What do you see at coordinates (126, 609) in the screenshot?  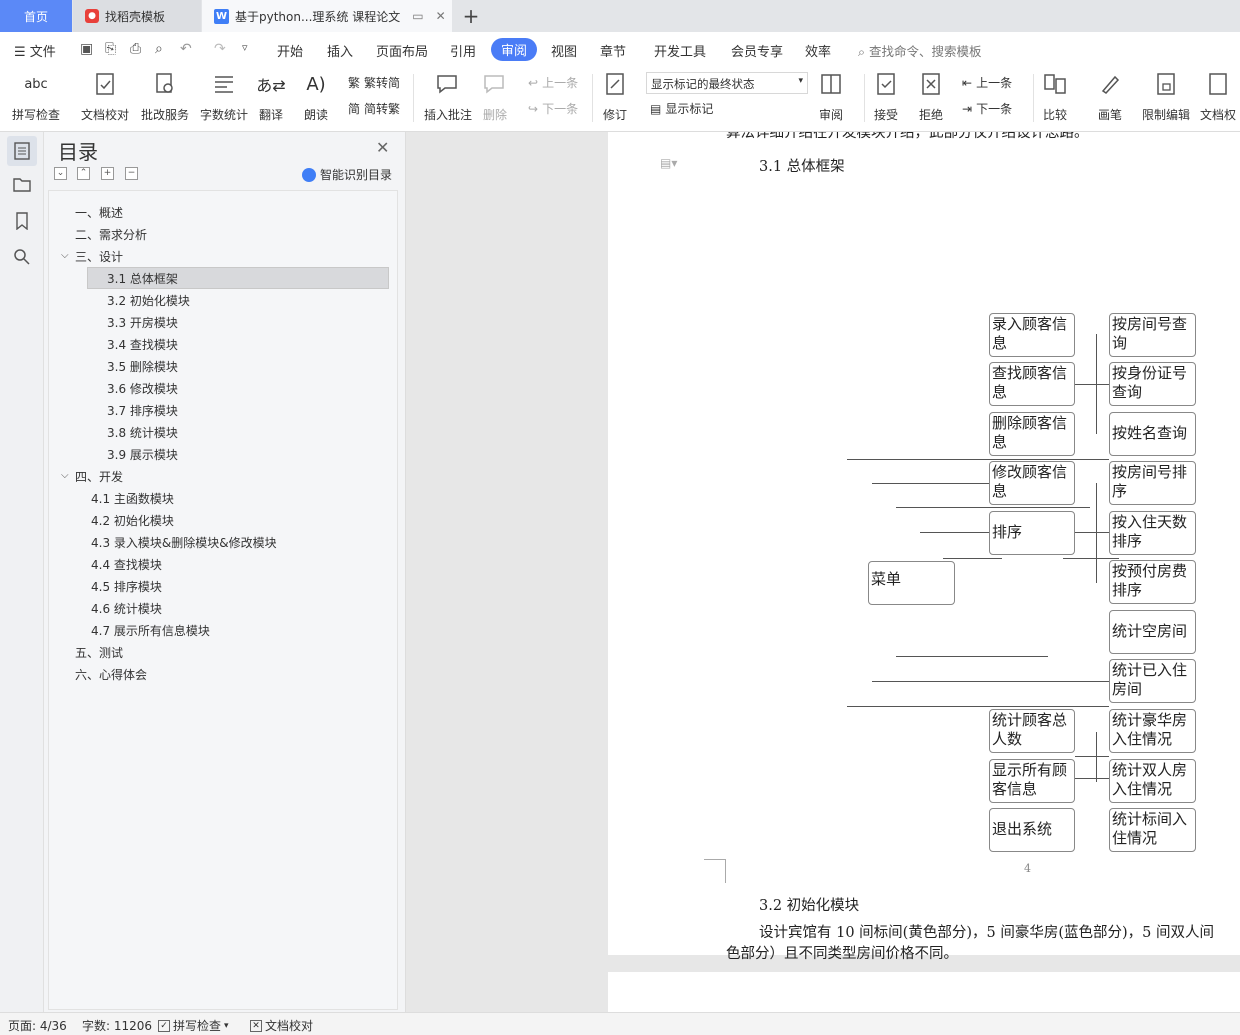 I see `toc-item: 4.6 统计模块` at bounding box center [126, 609].